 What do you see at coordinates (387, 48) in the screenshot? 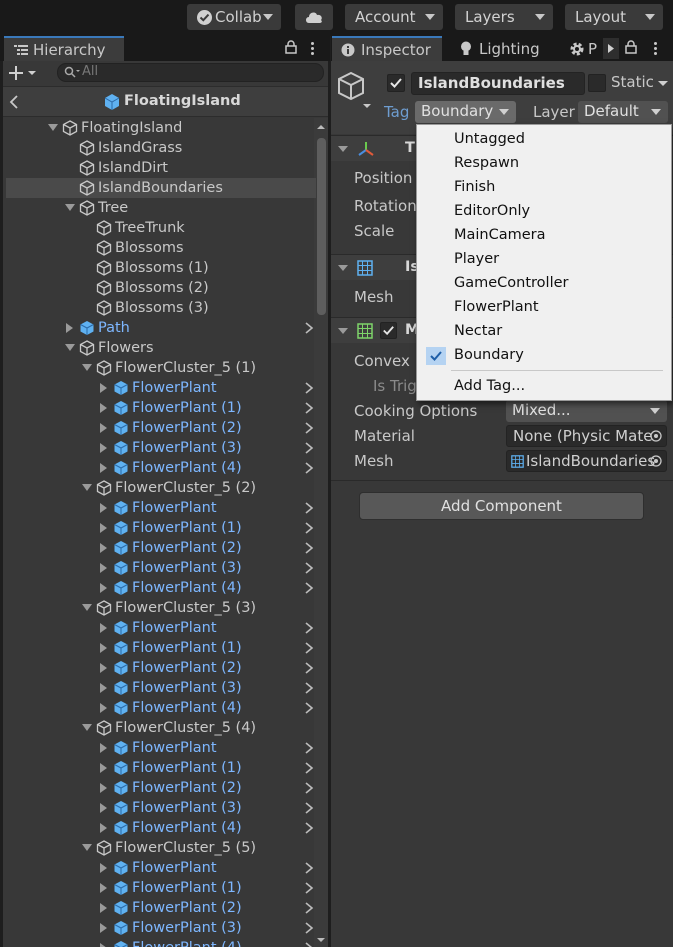
I see `tab-inspector: Inspector` at bounding box center [387, 48].